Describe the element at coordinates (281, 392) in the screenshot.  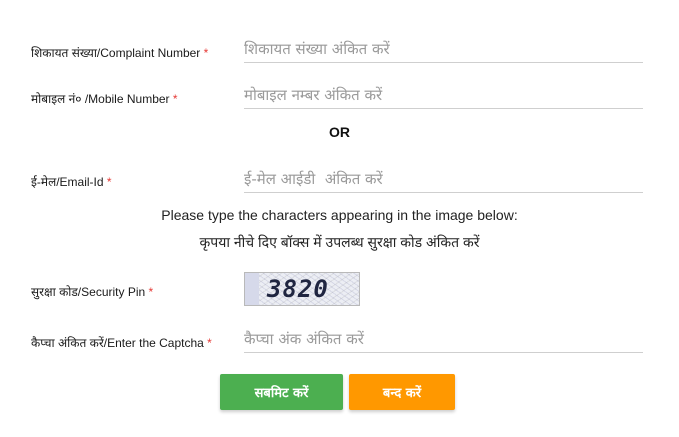
I see `submit-button: सबमिट करें` at that location.